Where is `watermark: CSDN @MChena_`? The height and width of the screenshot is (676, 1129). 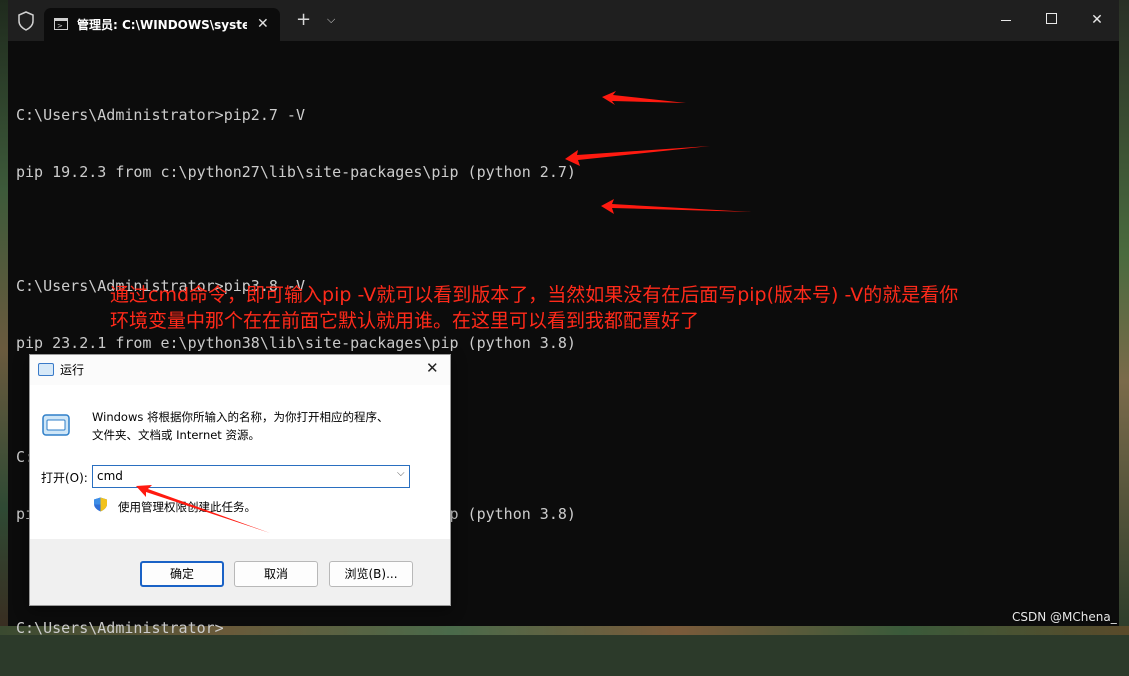
watermark: CSDN @MChena_ is located at coordinates (1064, 617).